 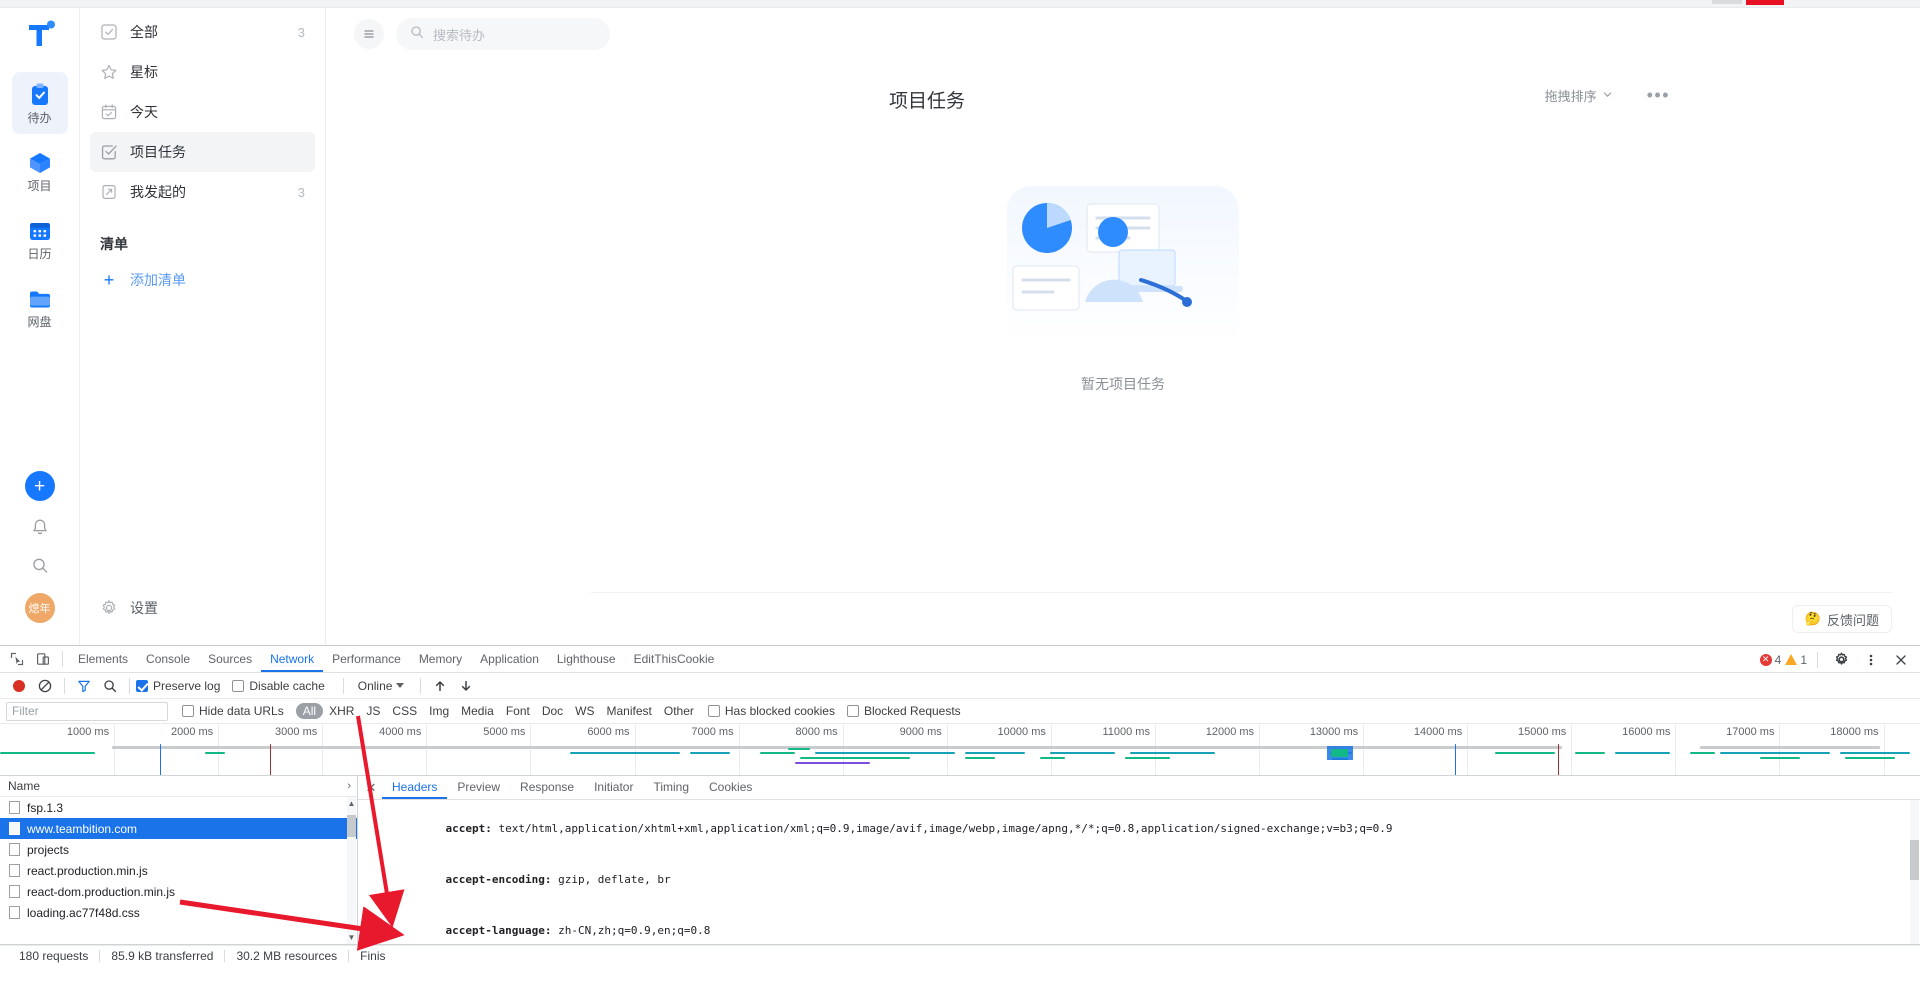 I want to click on record-button, so click(x=19, y=686).